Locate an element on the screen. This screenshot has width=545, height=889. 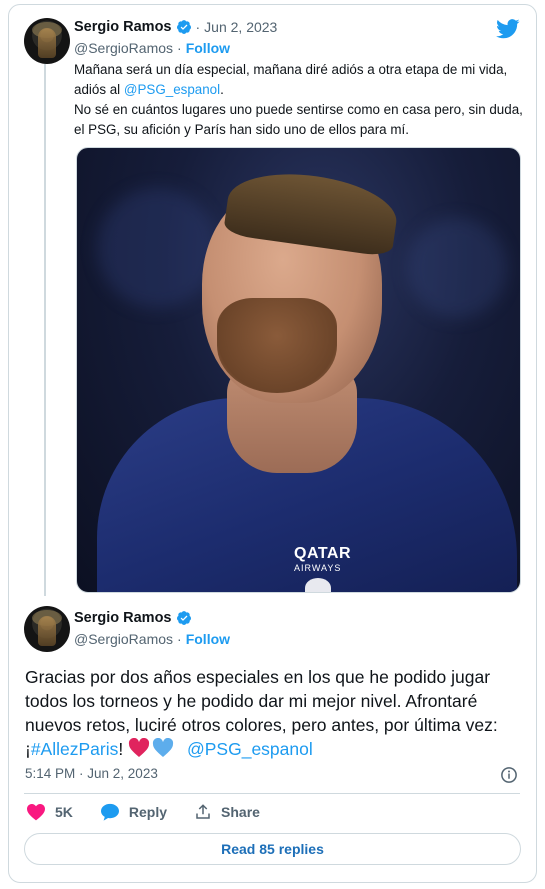
reply-button: Reply is located at coordinates (133, 812).